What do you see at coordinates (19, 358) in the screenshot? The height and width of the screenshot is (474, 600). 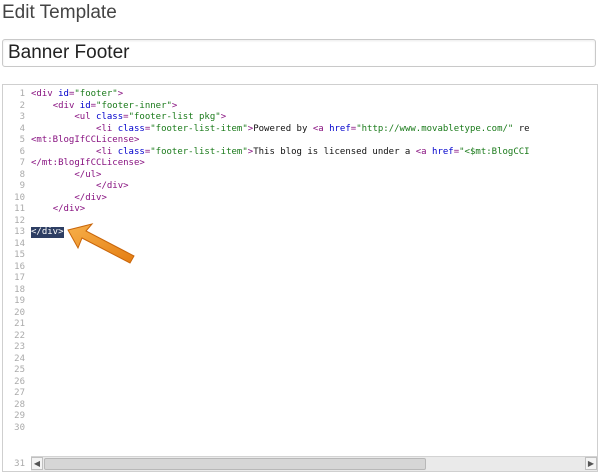 I see `line-number: 24` at bounding box center [19, 358].